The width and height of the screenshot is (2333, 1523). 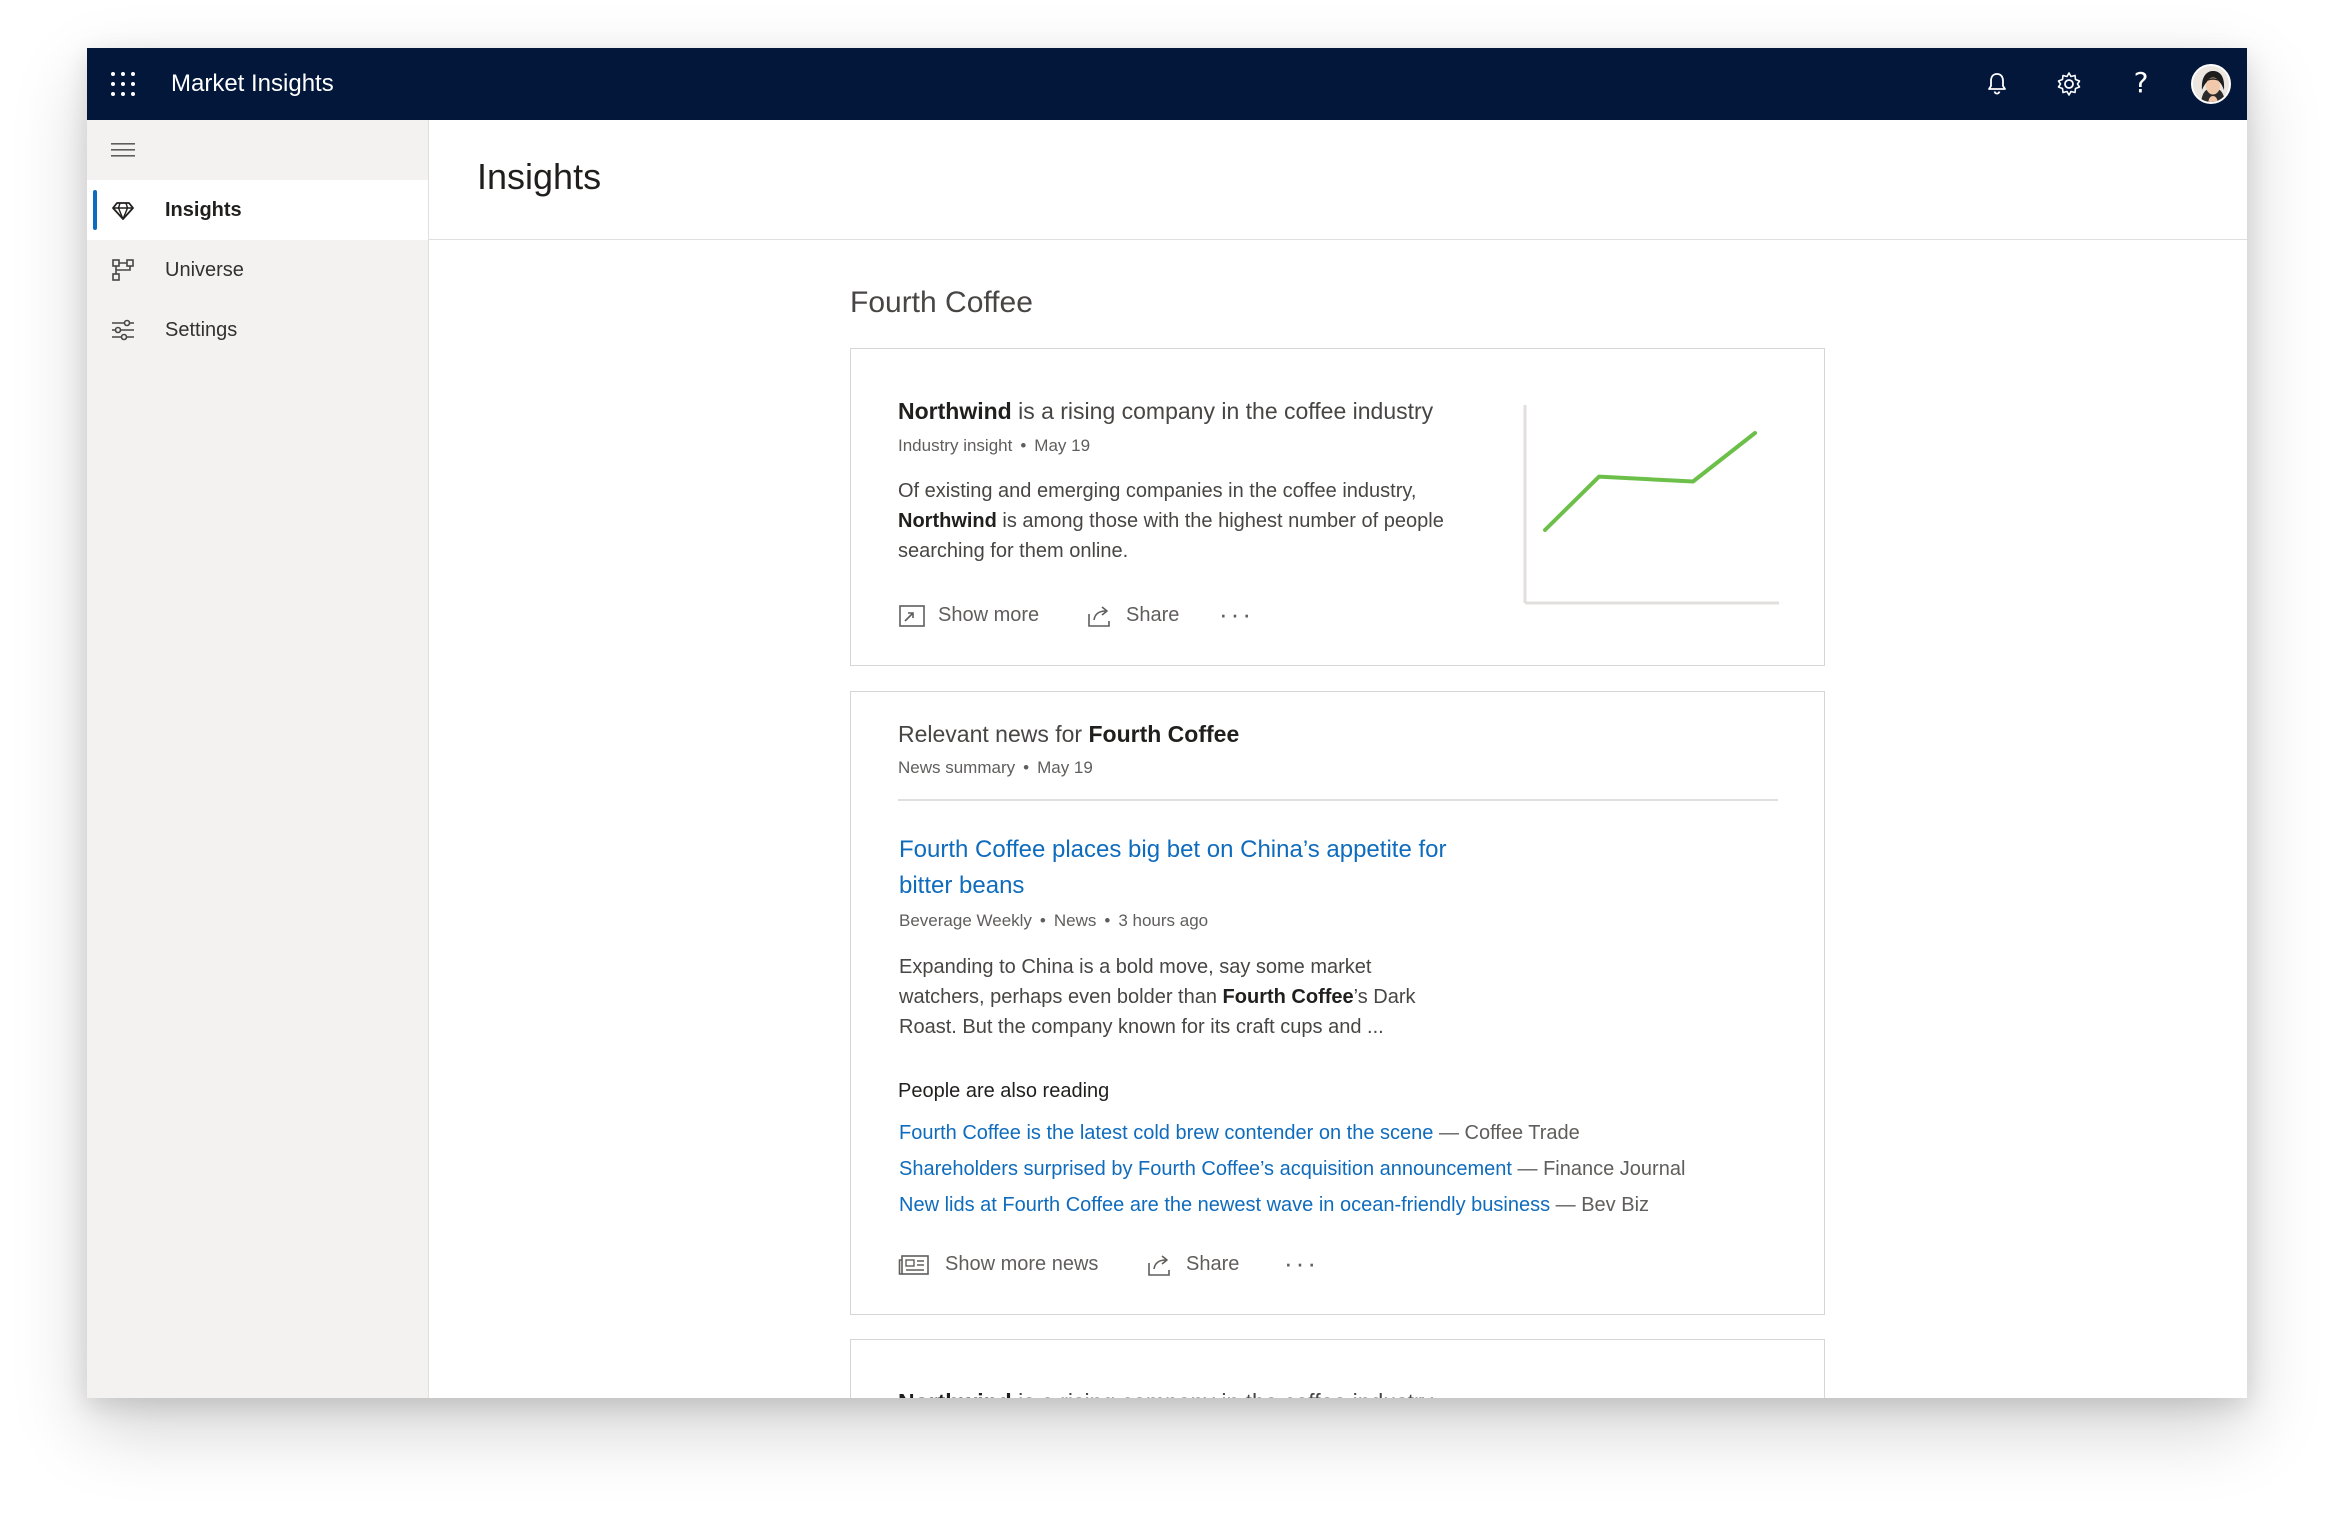 What do you see at coordinates (912, 616) in the screenshot?
I see `expand-icon` at bounding box center [912, 616].